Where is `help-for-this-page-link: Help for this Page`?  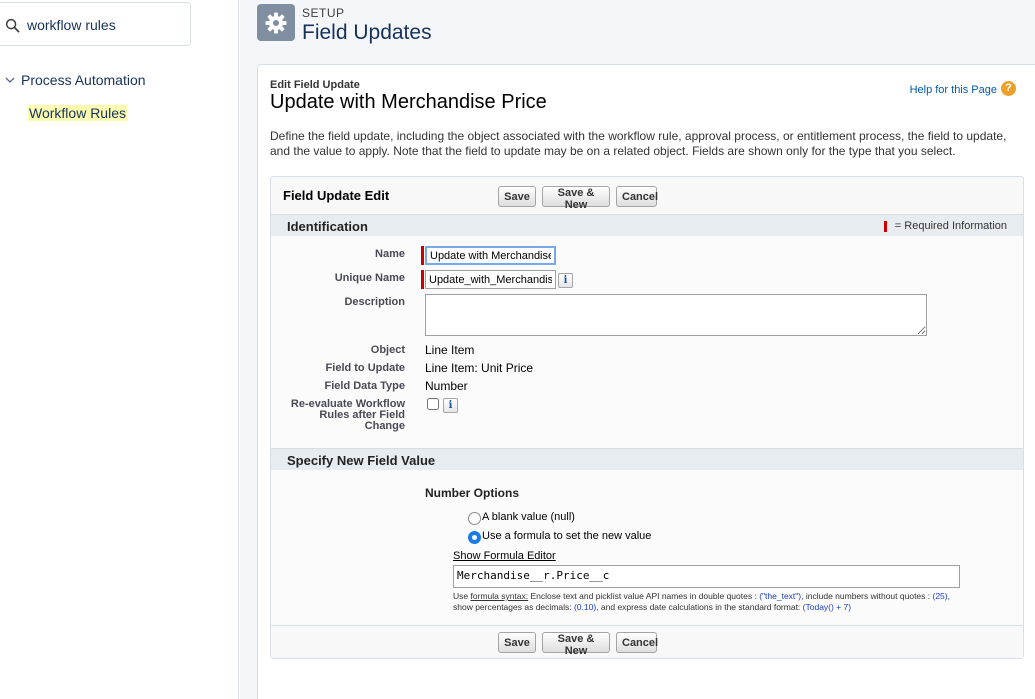 help-for-this-page-link: Help for this Page is located at coordinates (953, 90).